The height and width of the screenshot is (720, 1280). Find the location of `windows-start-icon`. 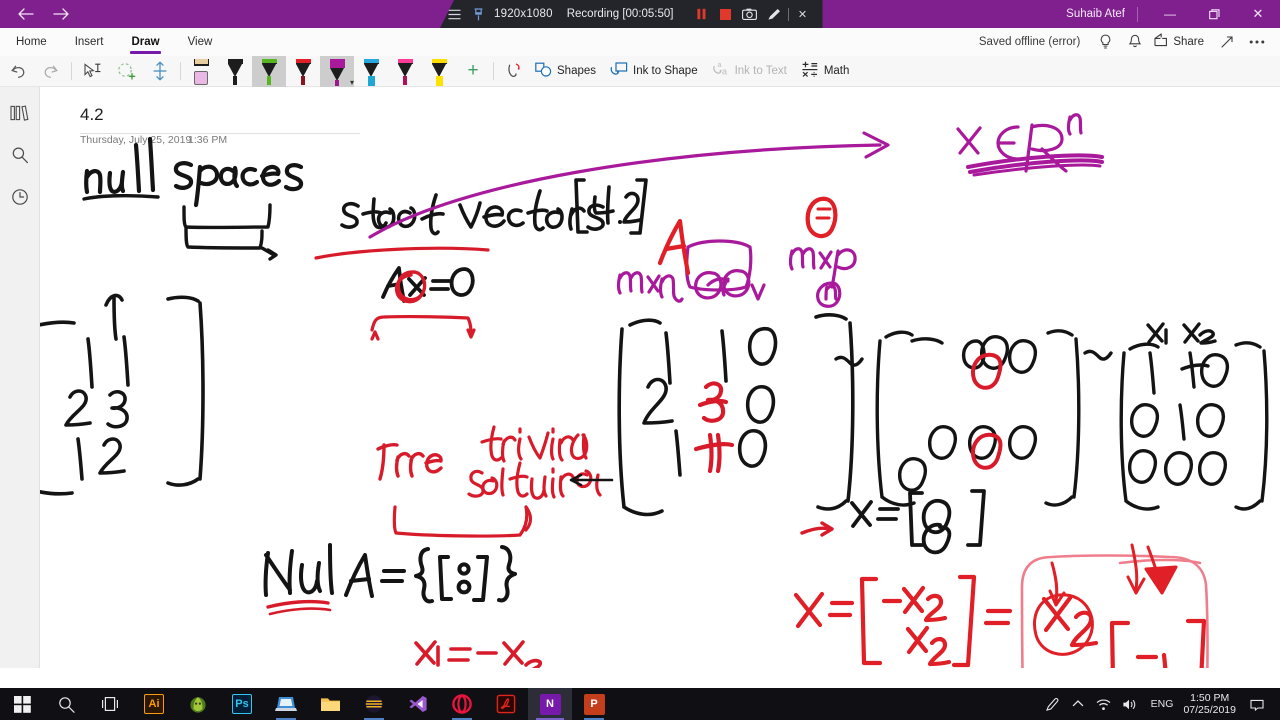

windows-start-icon is located at coordinates (22, 704).